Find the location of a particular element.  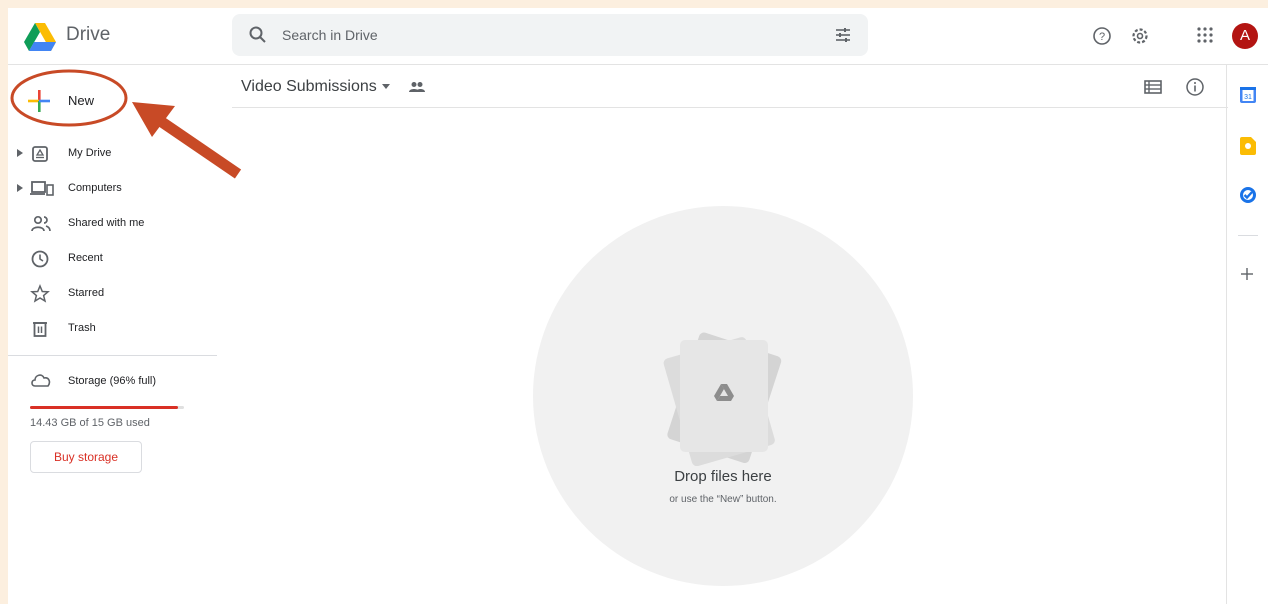

keep-icon is located at coordinates (1248, 146).